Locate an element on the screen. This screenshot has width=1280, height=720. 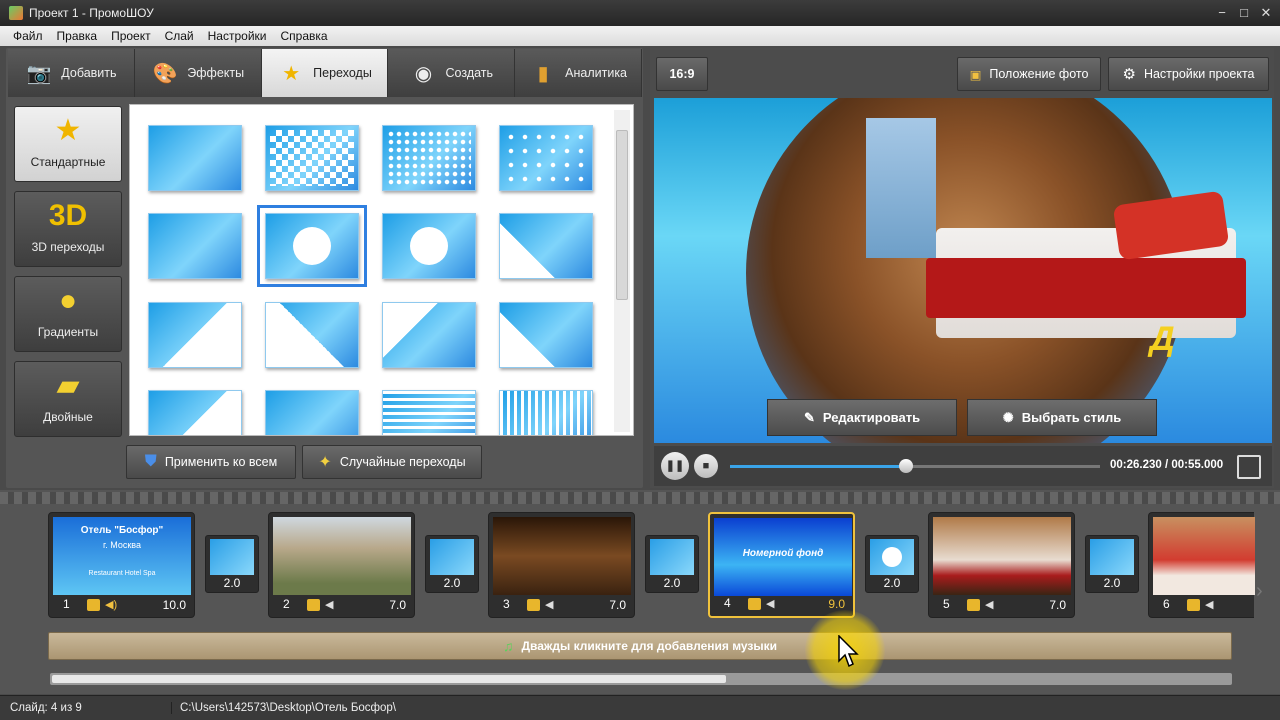
timeline-slide: 3 ◀ 7.0 is located at coordinates (561, 565).